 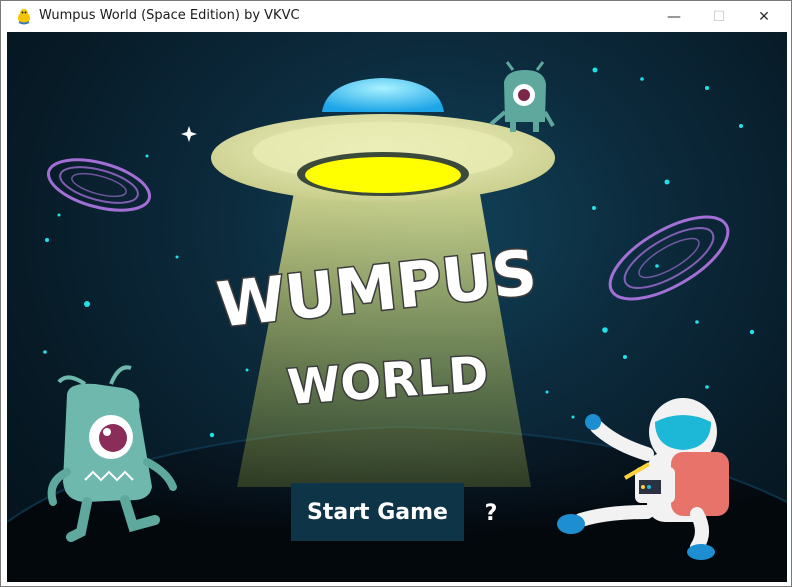 What do you see at coordinates (24, 17) in the screenshot?
I see `pygame-snake-icon` at bounding box center [24, 17].